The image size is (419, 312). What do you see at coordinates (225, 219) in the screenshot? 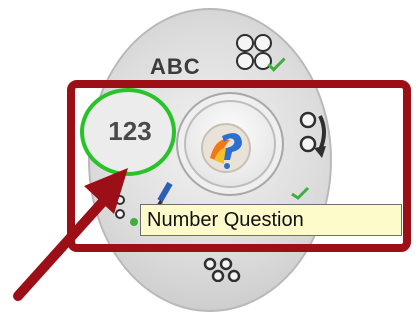
I see `tooltip-text: Number Question` at bounding box center [225, 219].